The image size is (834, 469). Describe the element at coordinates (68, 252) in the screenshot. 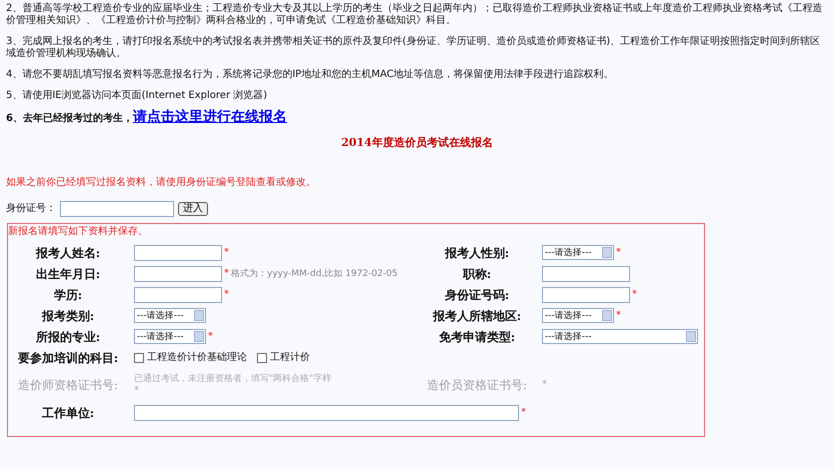

I see `field-label: 报考人姓名:` at that location.